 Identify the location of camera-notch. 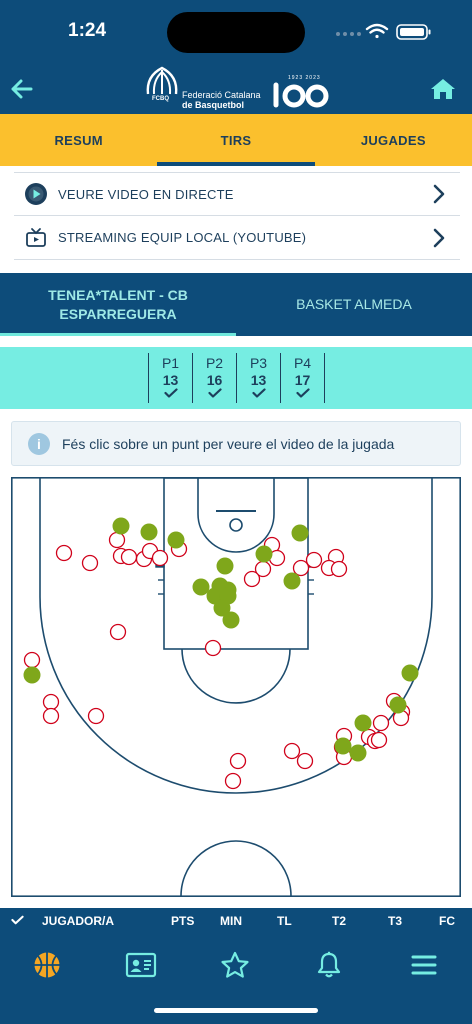
(236, 32).